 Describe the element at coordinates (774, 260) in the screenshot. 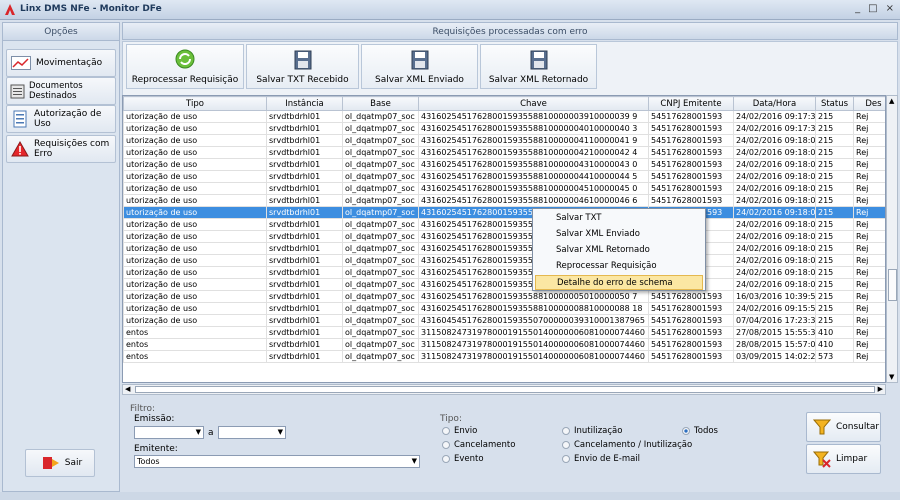

I see `table-cell: 24/02/2016 09:18:07` at that location.